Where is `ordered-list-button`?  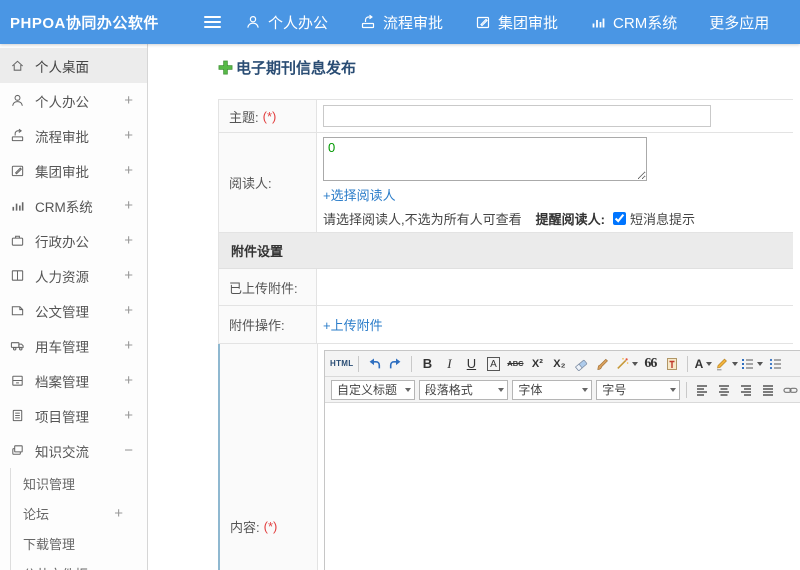 ordered-list-button is located at coordinates (752, 364).